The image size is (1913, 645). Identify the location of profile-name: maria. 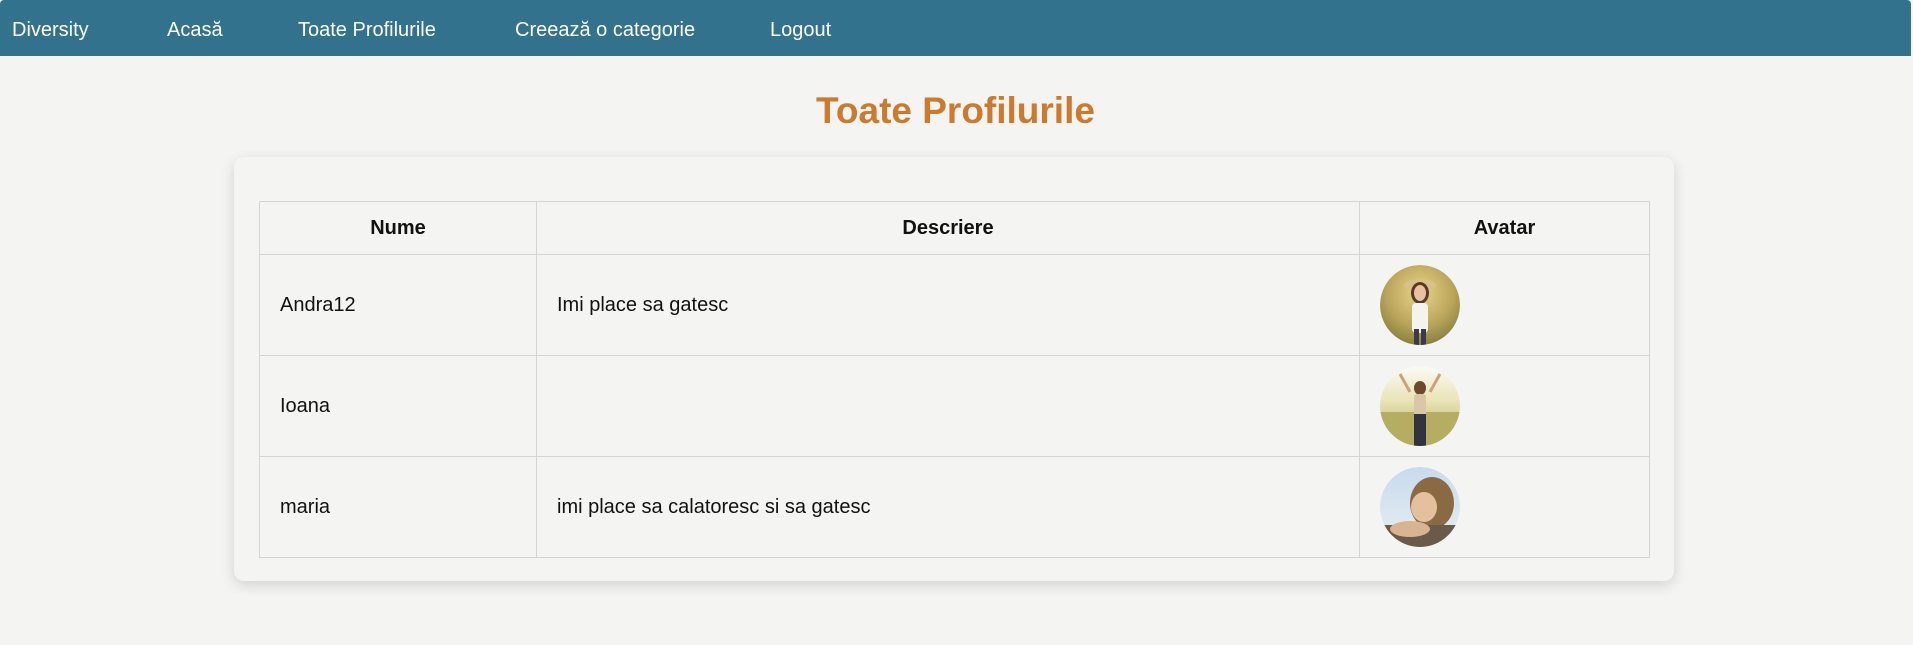
(398, 507).